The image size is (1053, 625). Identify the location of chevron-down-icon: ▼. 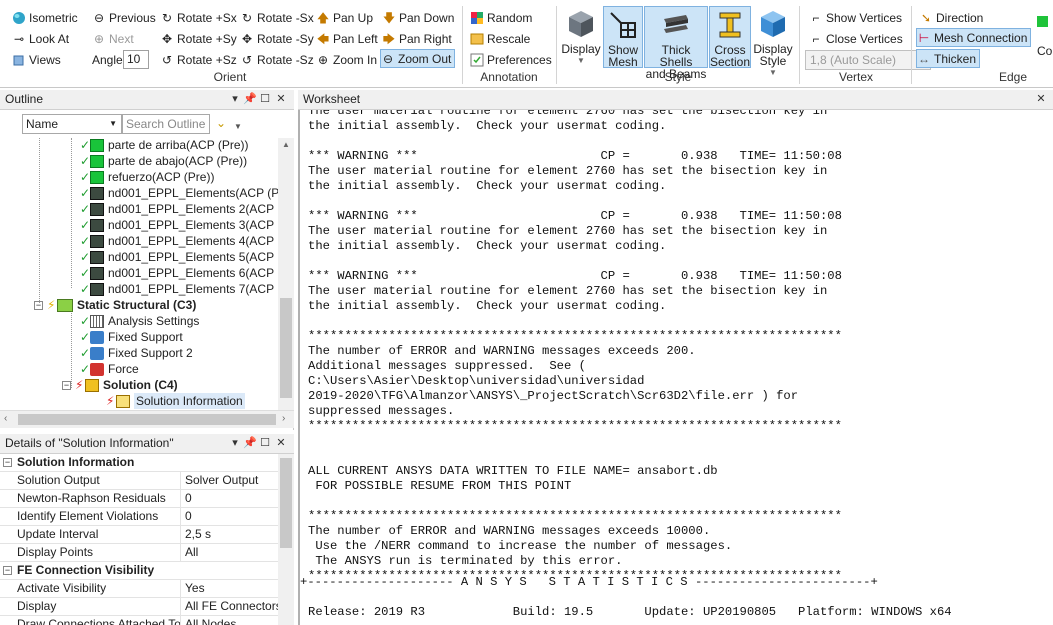
(238, 126).